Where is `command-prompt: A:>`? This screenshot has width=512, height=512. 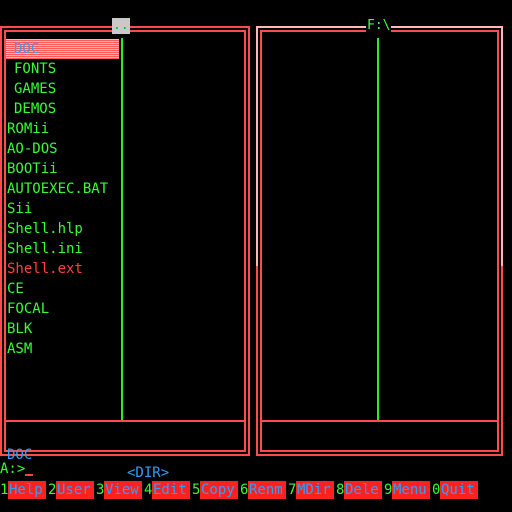
command-prompt: A:> is located at coordinates (13, 469).